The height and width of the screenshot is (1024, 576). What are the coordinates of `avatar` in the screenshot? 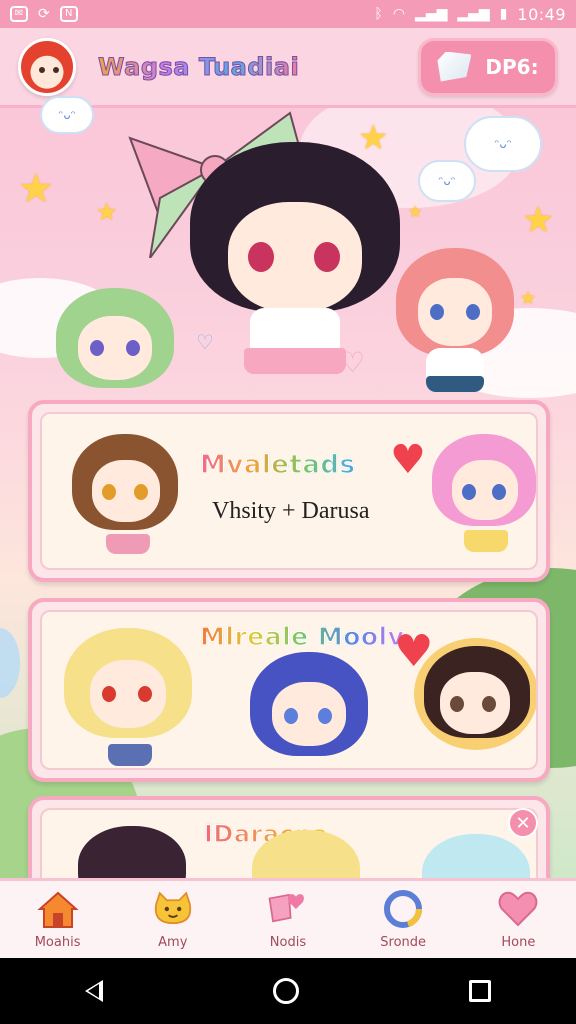 It's located at (47, 66).